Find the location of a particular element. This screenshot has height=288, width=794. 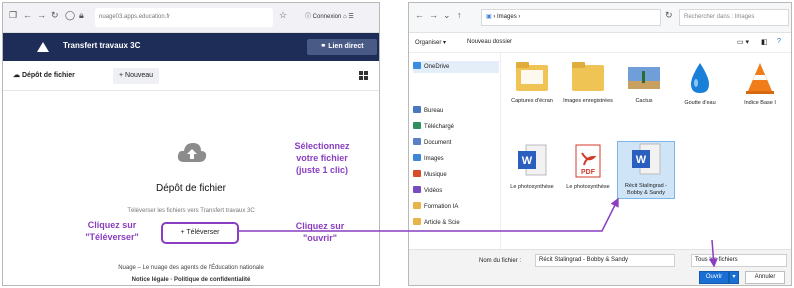

file-item-photosynthese-doc: W Le photosynthèse is located at coordinates (532, 167).